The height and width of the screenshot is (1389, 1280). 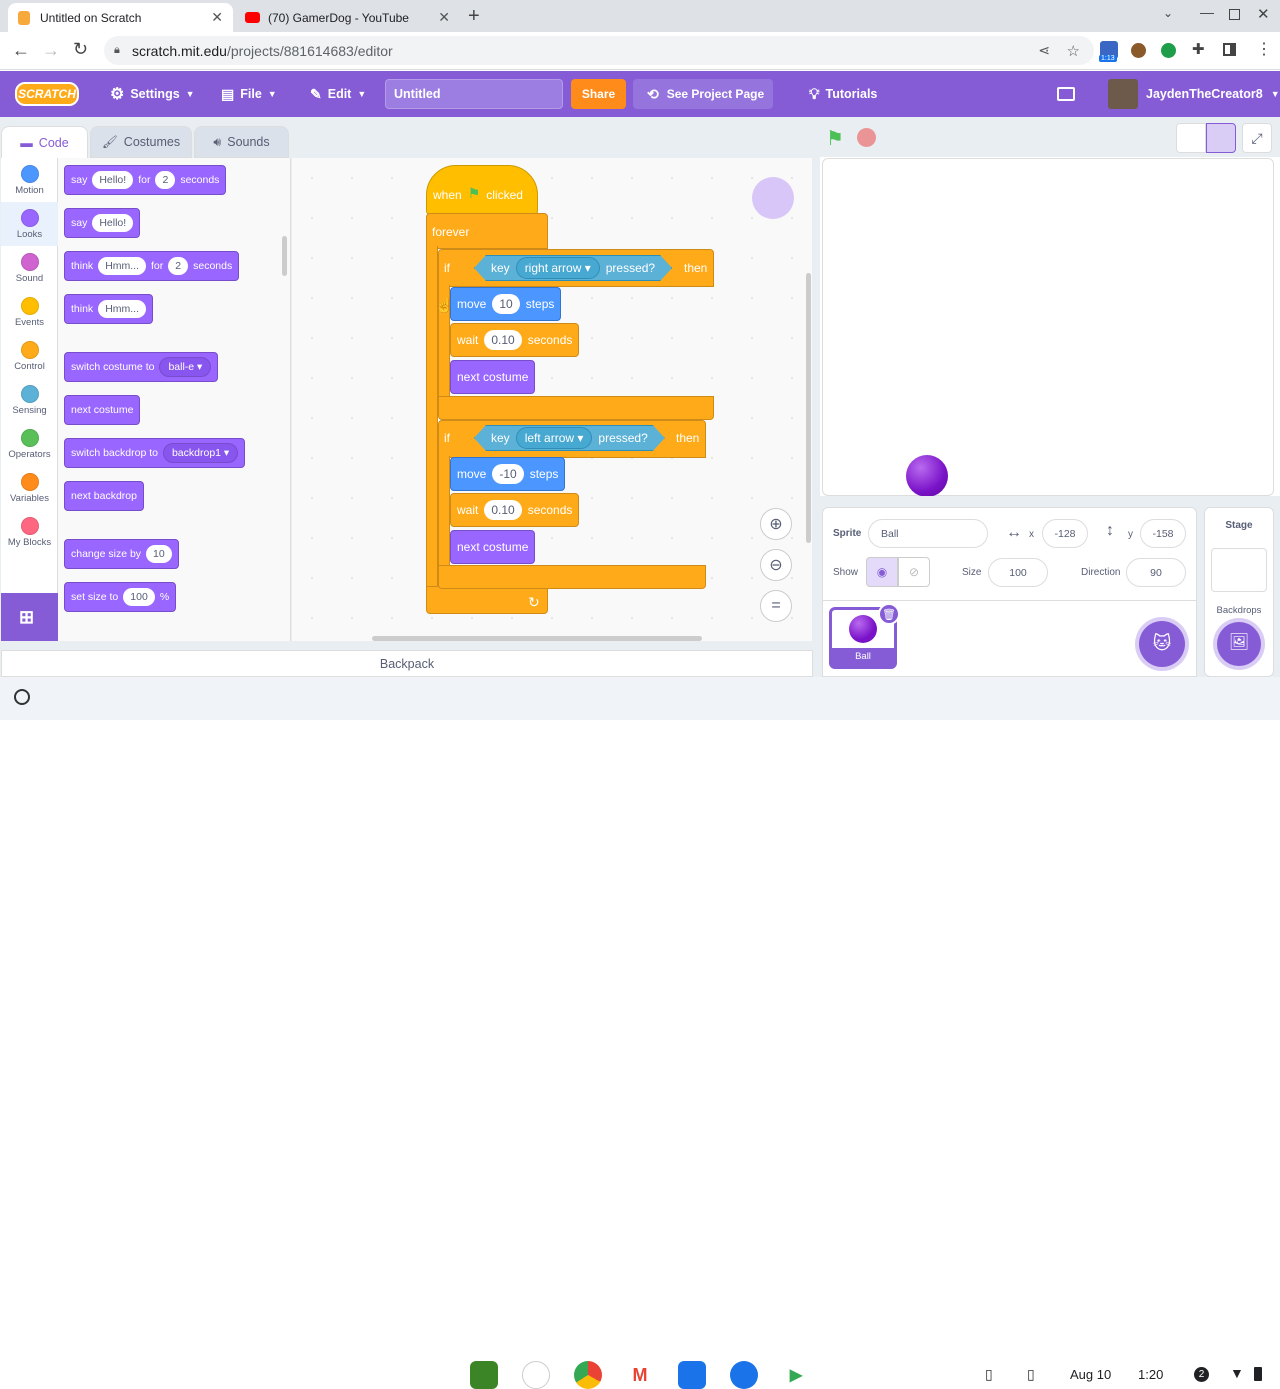 What do you see at coordinates (104, 496) in the screenshot?
I see `next-backdrop-block: next backdrop` at bounding box center [104, 496].